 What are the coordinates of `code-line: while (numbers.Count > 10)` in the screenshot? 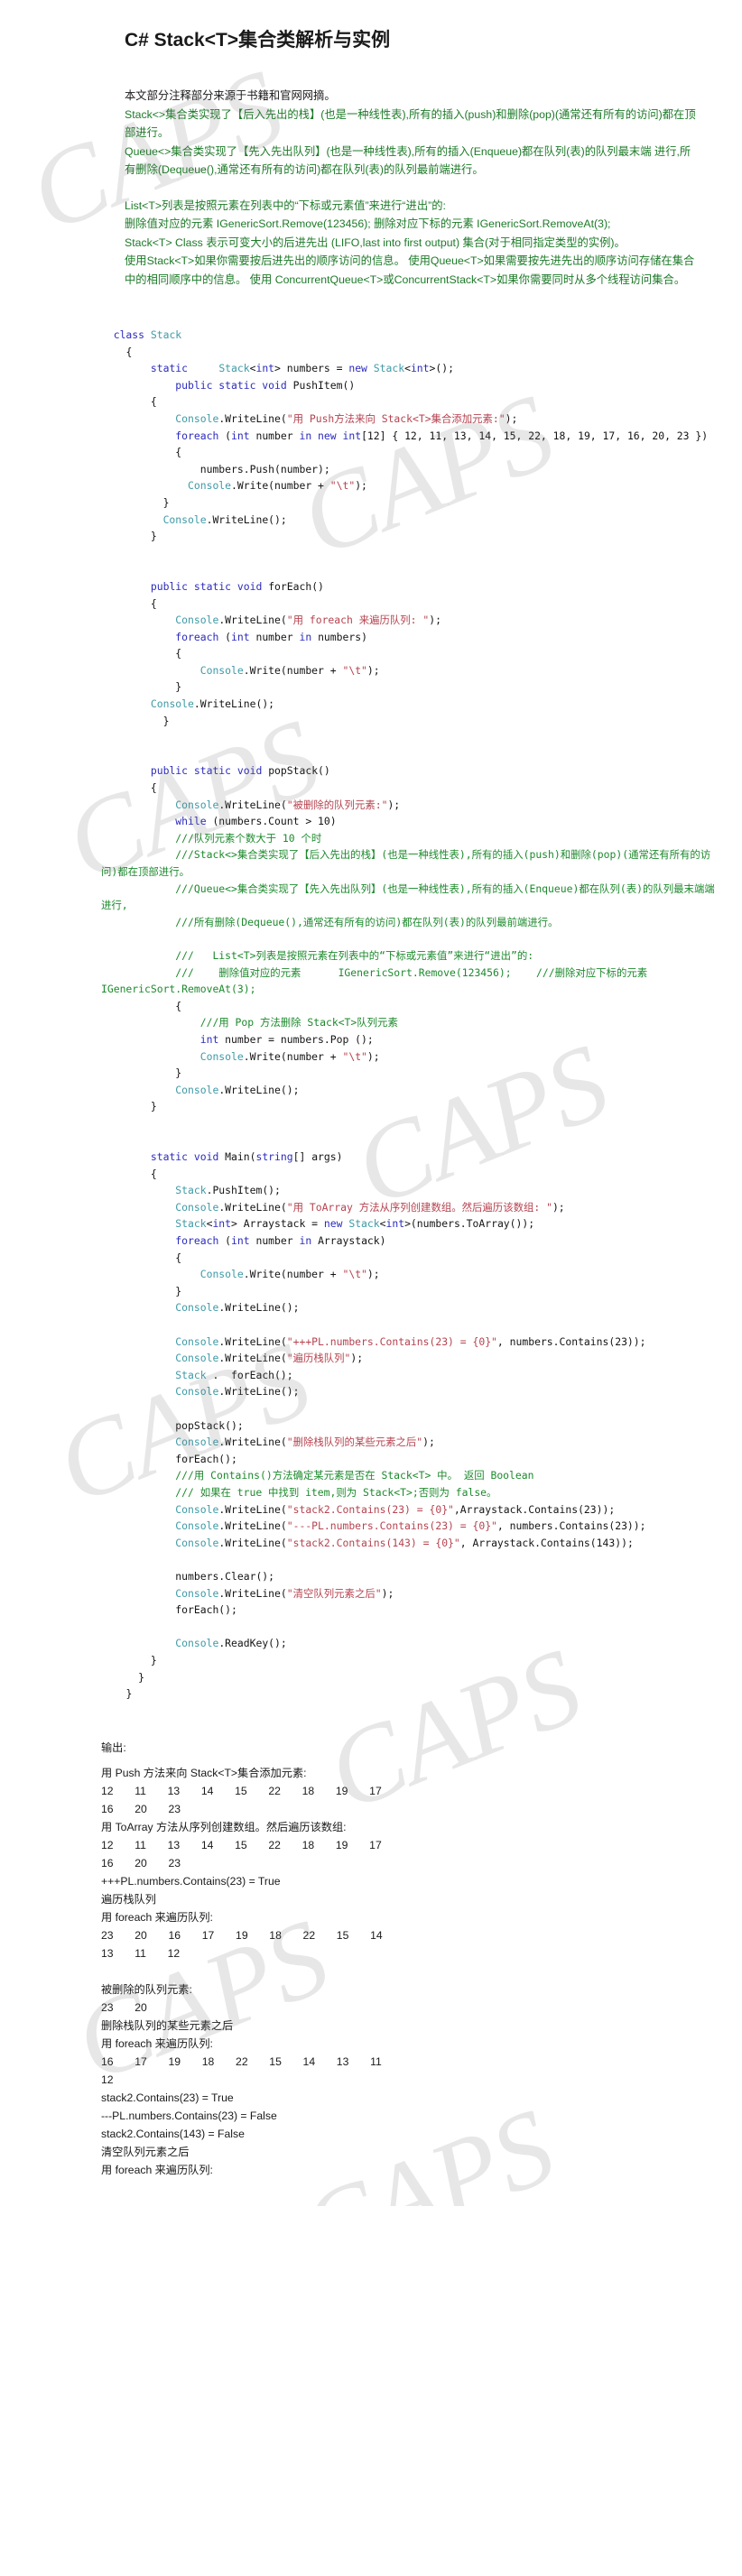 It's located at (410, 821).